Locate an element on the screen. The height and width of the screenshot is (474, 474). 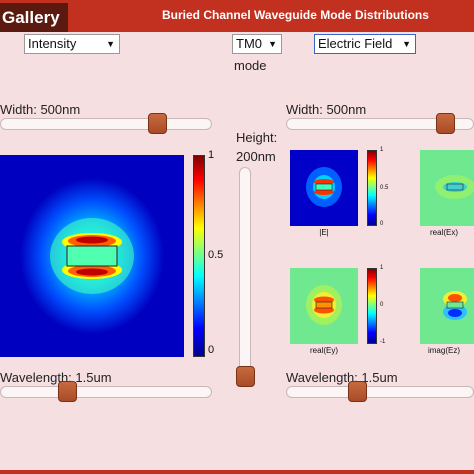
main-intensity-image is located at coordinates (92, 256).